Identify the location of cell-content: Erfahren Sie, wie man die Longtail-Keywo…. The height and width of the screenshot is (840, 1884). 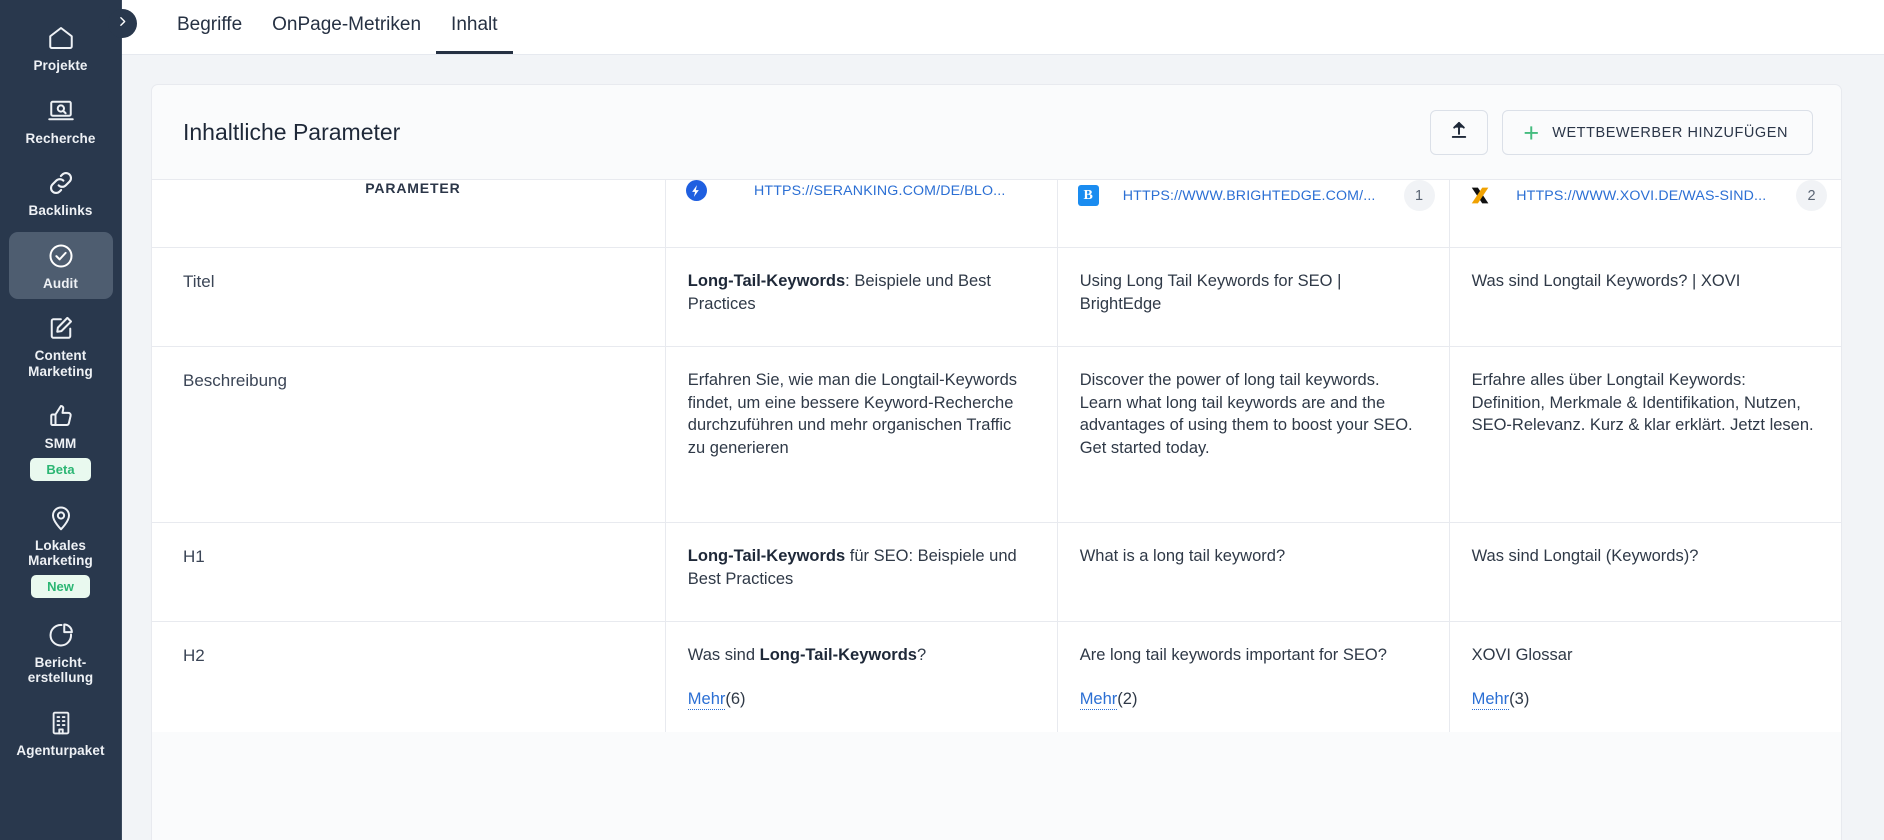
(852, 414).